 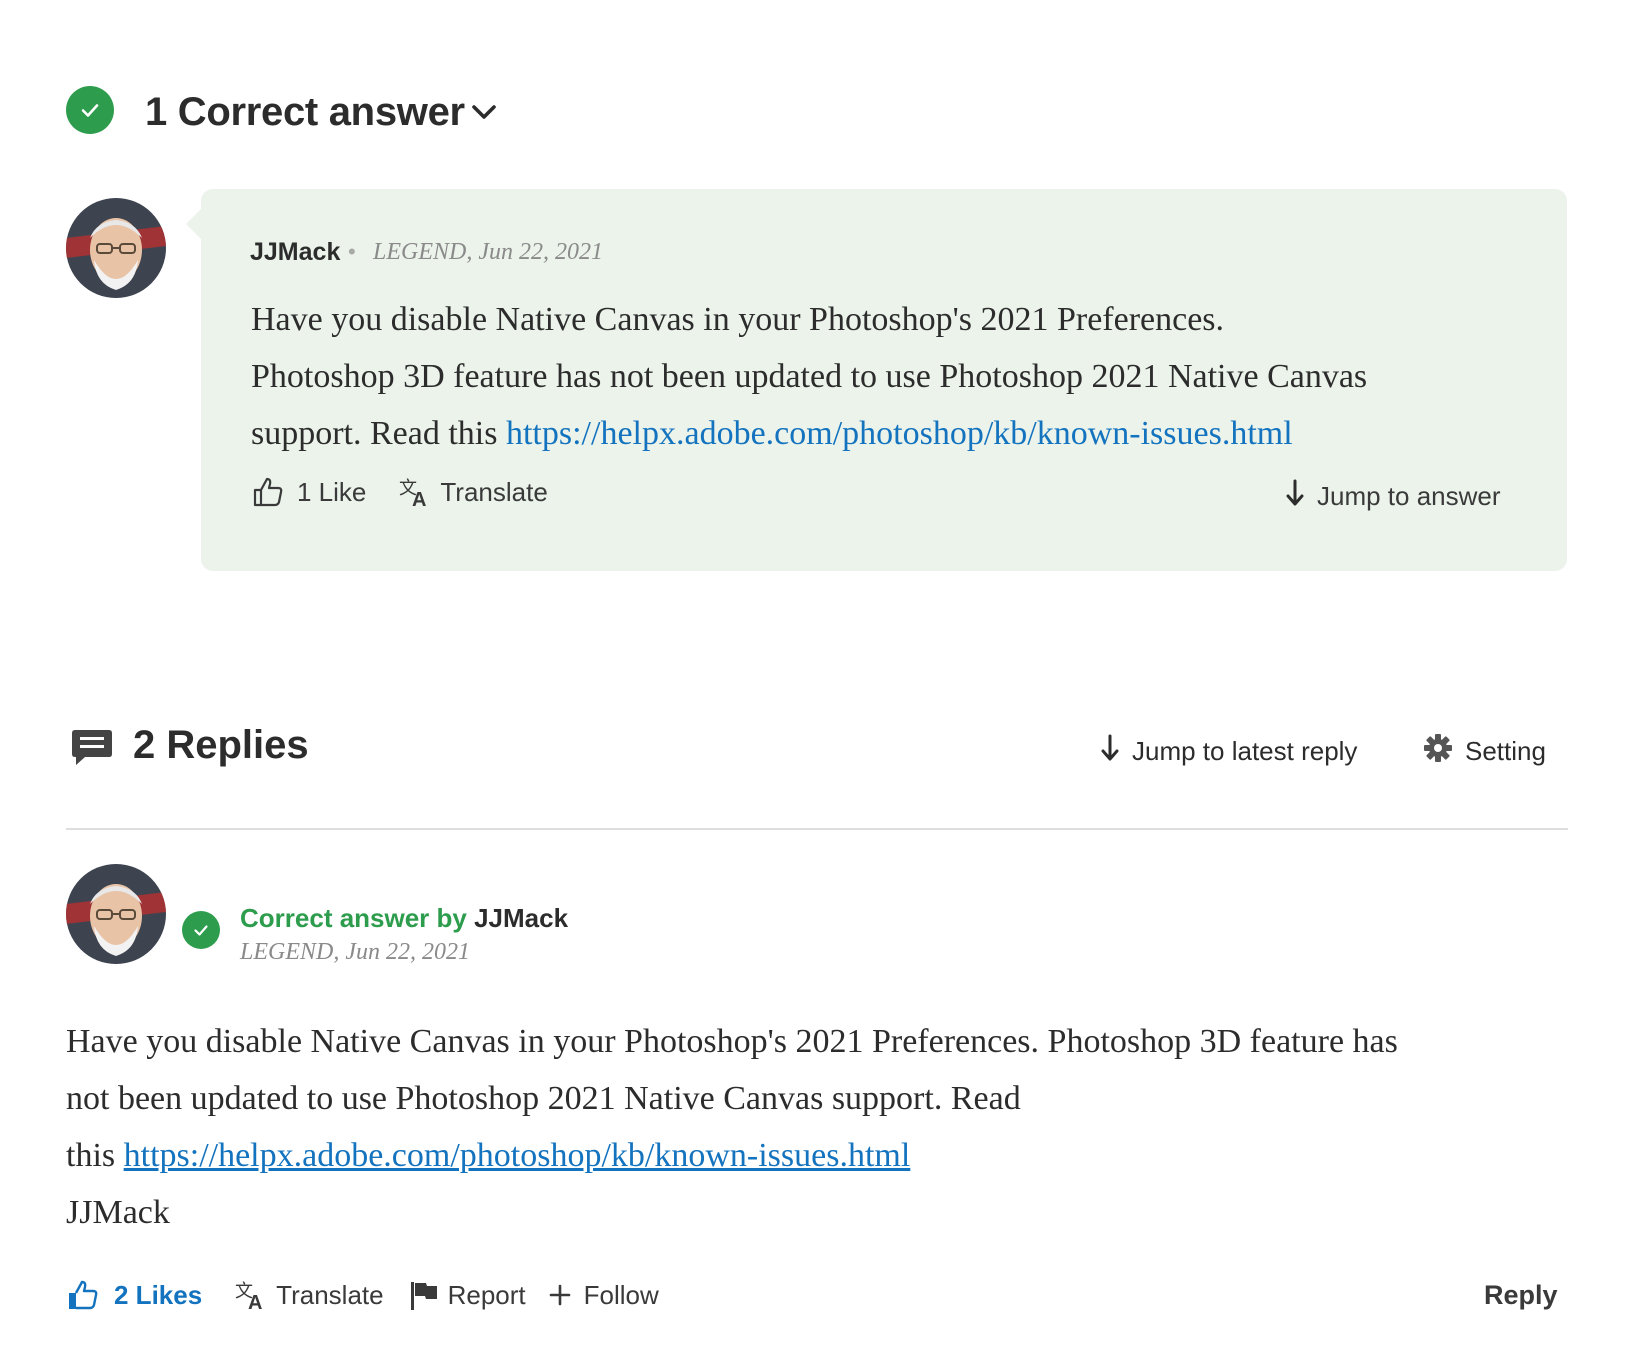 I want to click on reply-line-3-text: this, so click(x=95, y=1155).